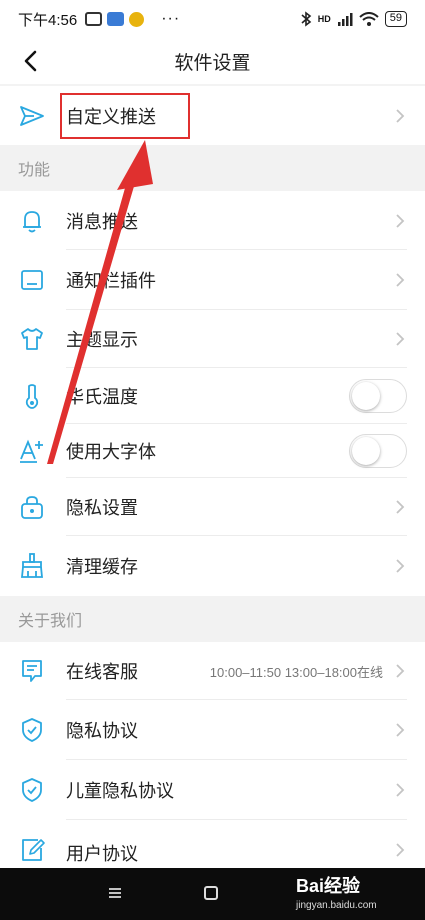 The height and width of the screenshot is (920, 425). I want to click on fahrenheit-toggle, so click(378, 396).